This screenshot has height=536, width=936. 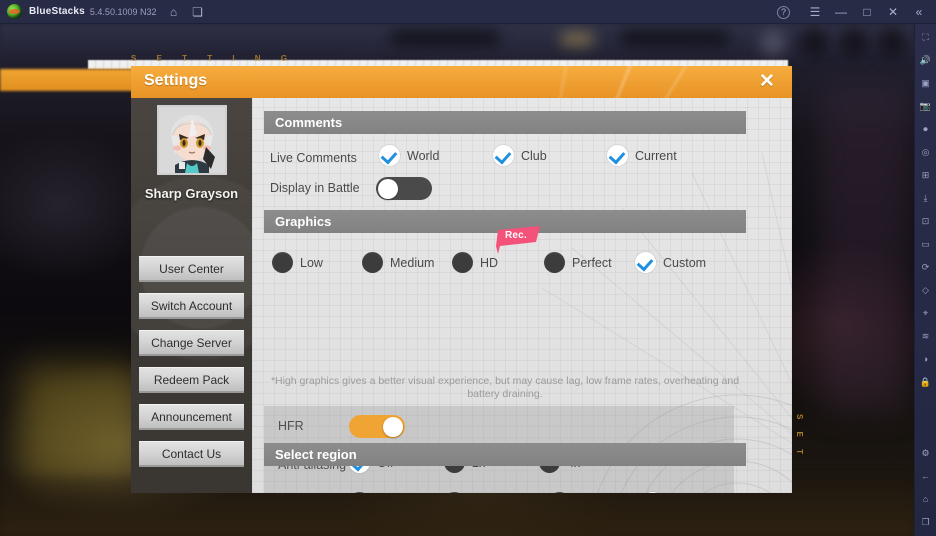 I want to click on install-apk-icon: ⤓, so click(x=926, y=198).